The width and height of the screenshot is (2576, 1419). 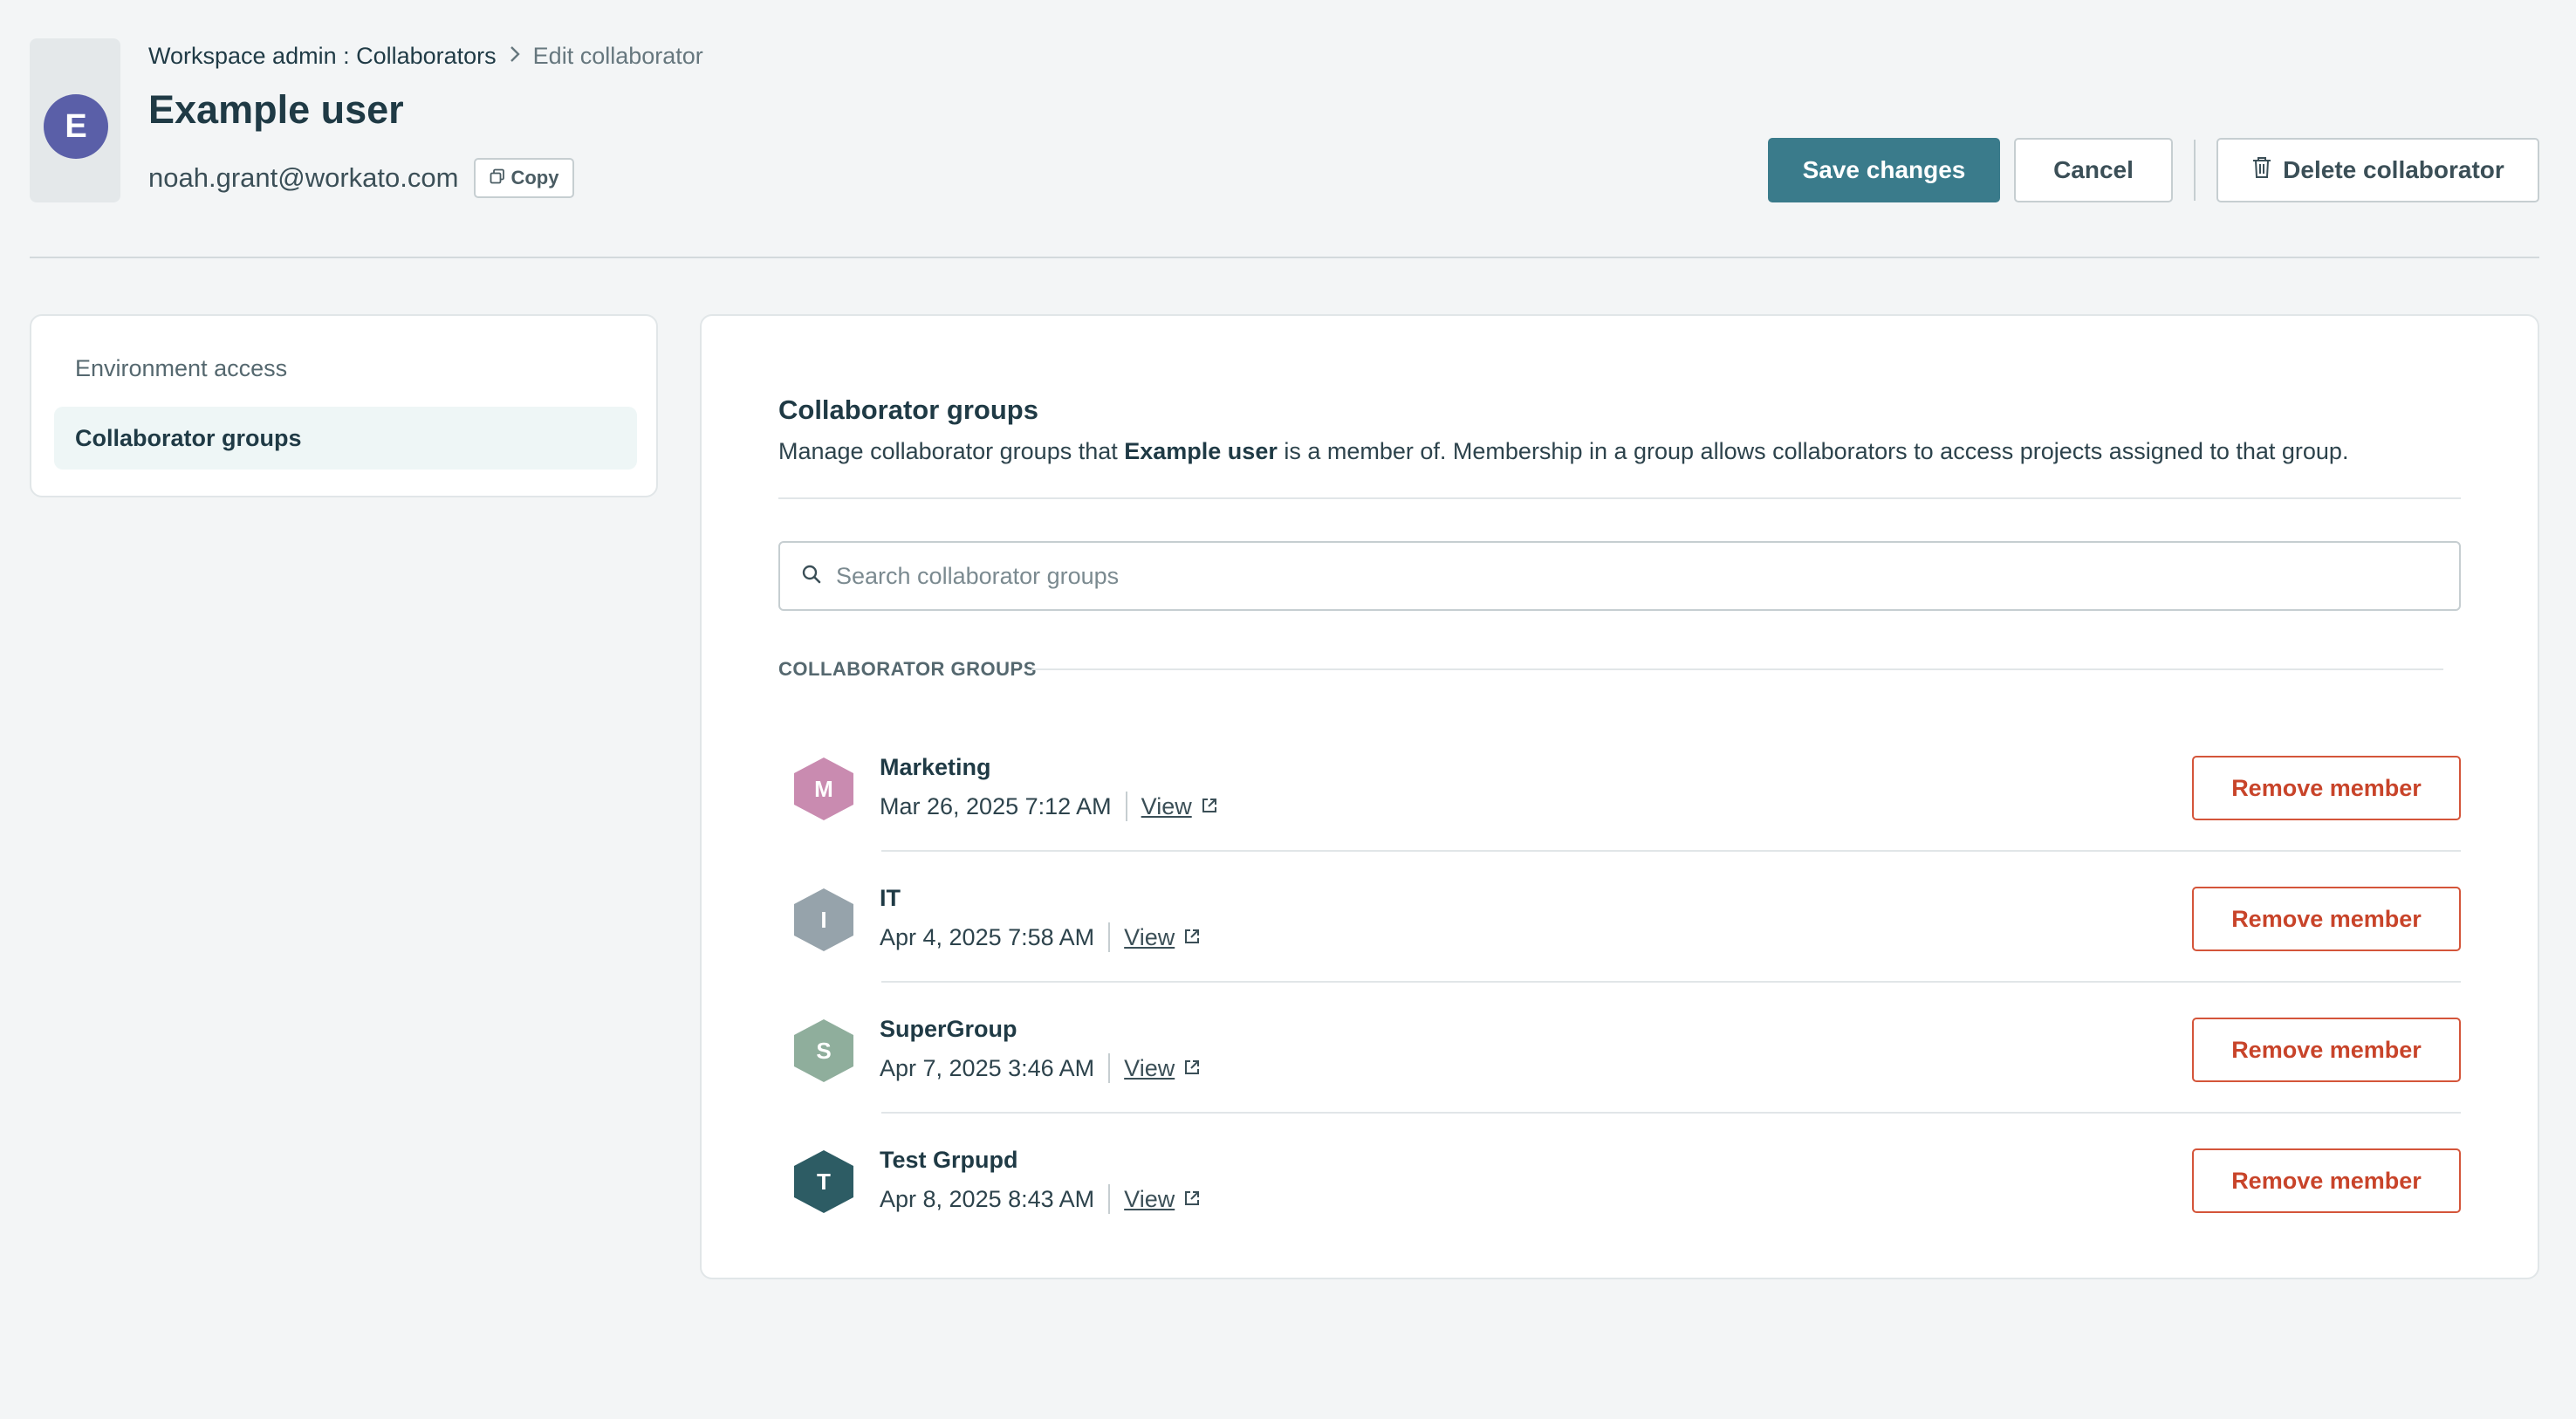 What do you see at coordinates (996, 806) in the screenshot?
I see `group-date: Mar 26, 2025 7:12 AM` at bounding box center [996, 806].